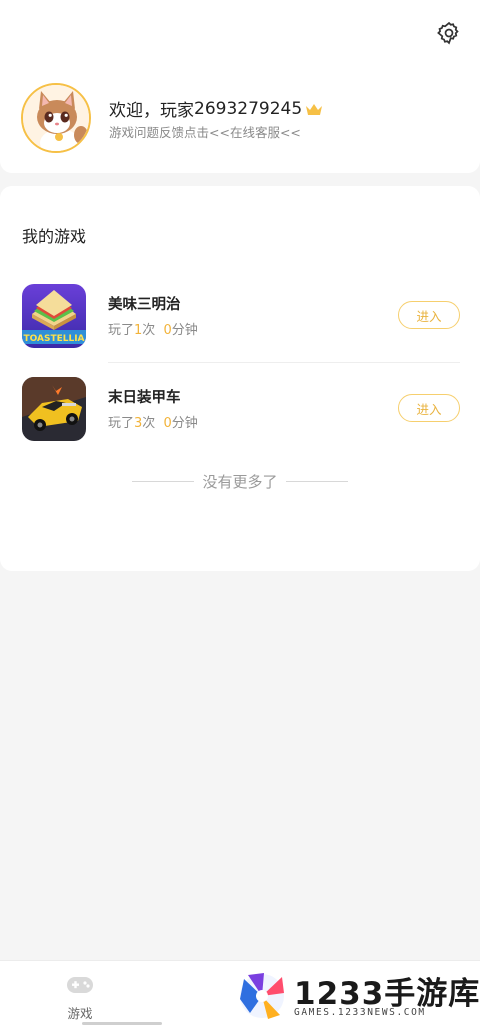 This screenshot has height=1027, width=480. What do you see at coordinates (262, 996) in the screenshot?
I see `brand-logo-icon` at bounding box center [262, 996].